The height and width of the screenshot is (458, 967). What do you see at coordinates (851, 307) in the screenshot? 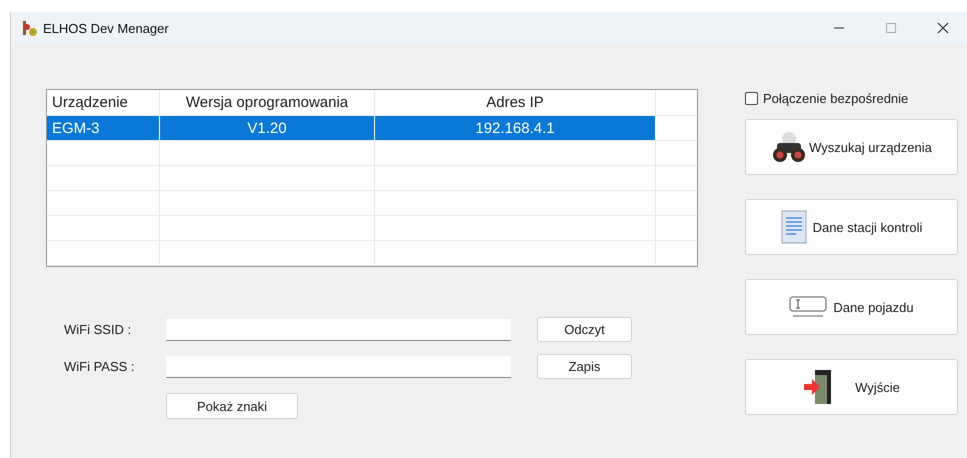
I see `action-button: Dane pojazdu` at bounding box center [851, 307].